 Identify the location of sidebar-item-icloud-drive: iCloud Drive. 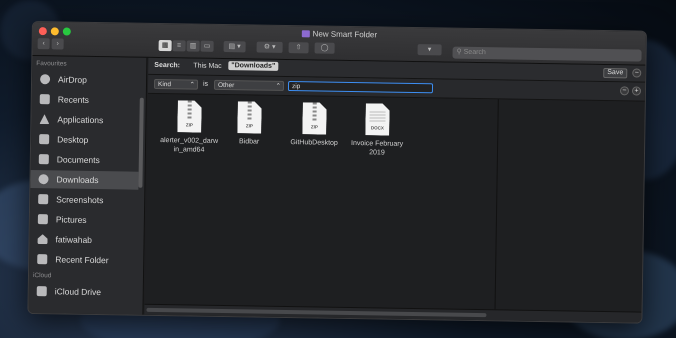
(83, 292).